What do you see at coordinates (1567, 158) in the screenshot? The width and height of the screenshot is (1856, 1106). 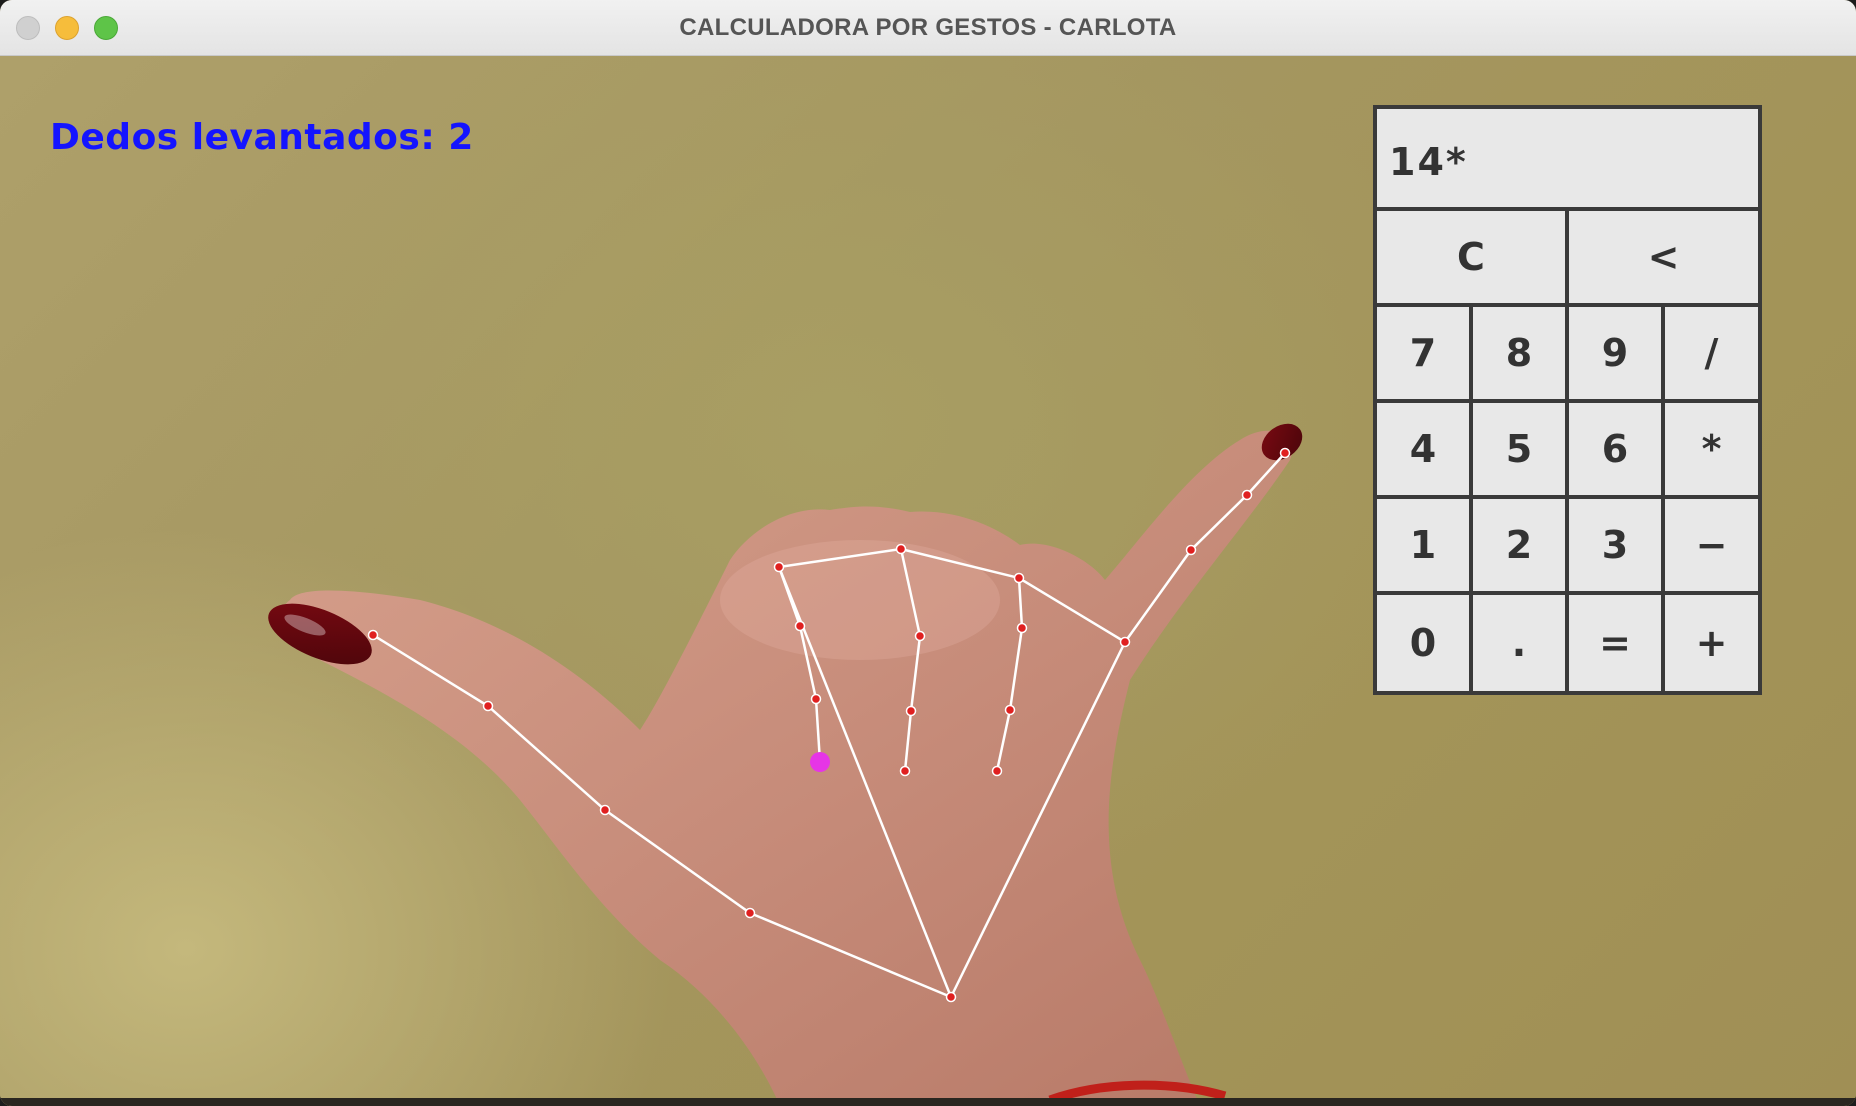 I see `calculator-display: 14*` at bounding box center [1567, 158].